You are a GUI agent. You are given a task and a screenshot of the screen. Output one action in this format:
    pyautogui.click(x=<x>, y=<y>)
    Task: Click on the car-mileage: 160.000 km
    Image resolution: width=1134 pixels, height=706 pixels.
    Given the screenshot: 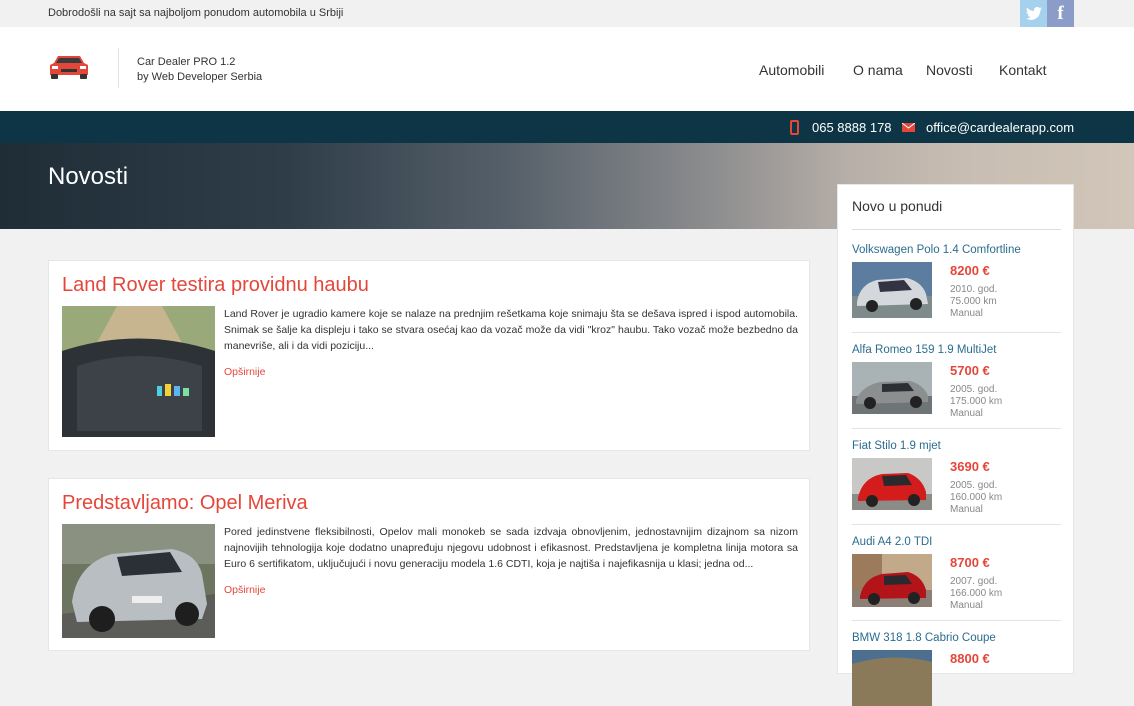 What is the action you would take?
    pyautogui.click(x=976, y=497)
    